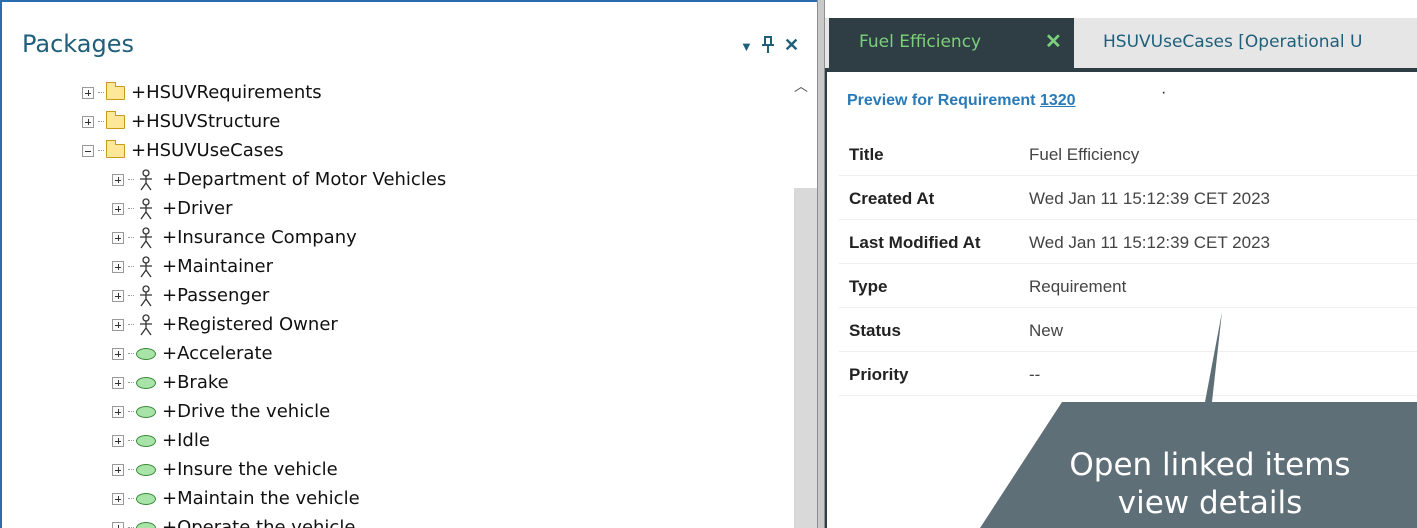  What do you see at coordinates (805, 358) in the screenshot?
I see `scrollbar-track` at bounding box center [805, 358].